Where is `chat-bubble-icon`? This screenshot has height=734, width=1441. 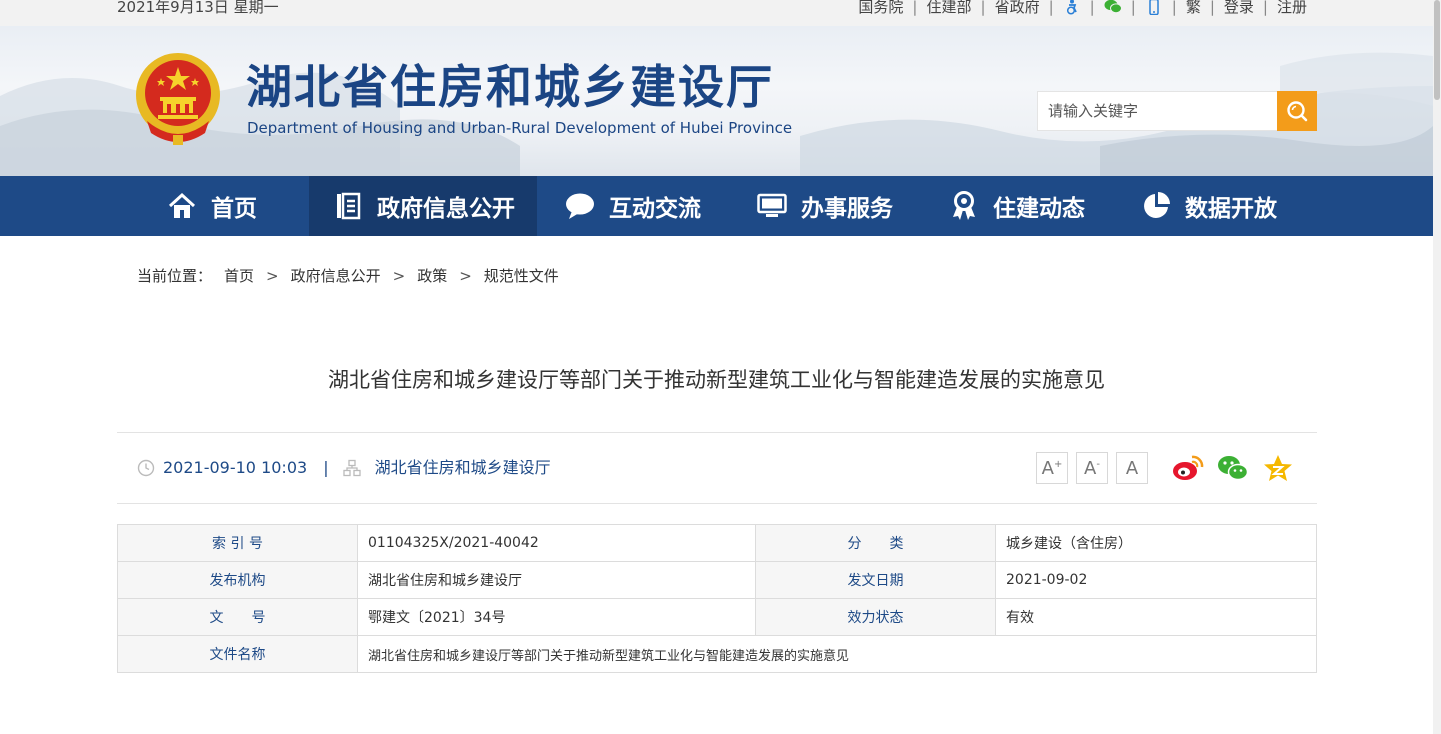
chat-bubble-icon is located at coordinates (580, 206).